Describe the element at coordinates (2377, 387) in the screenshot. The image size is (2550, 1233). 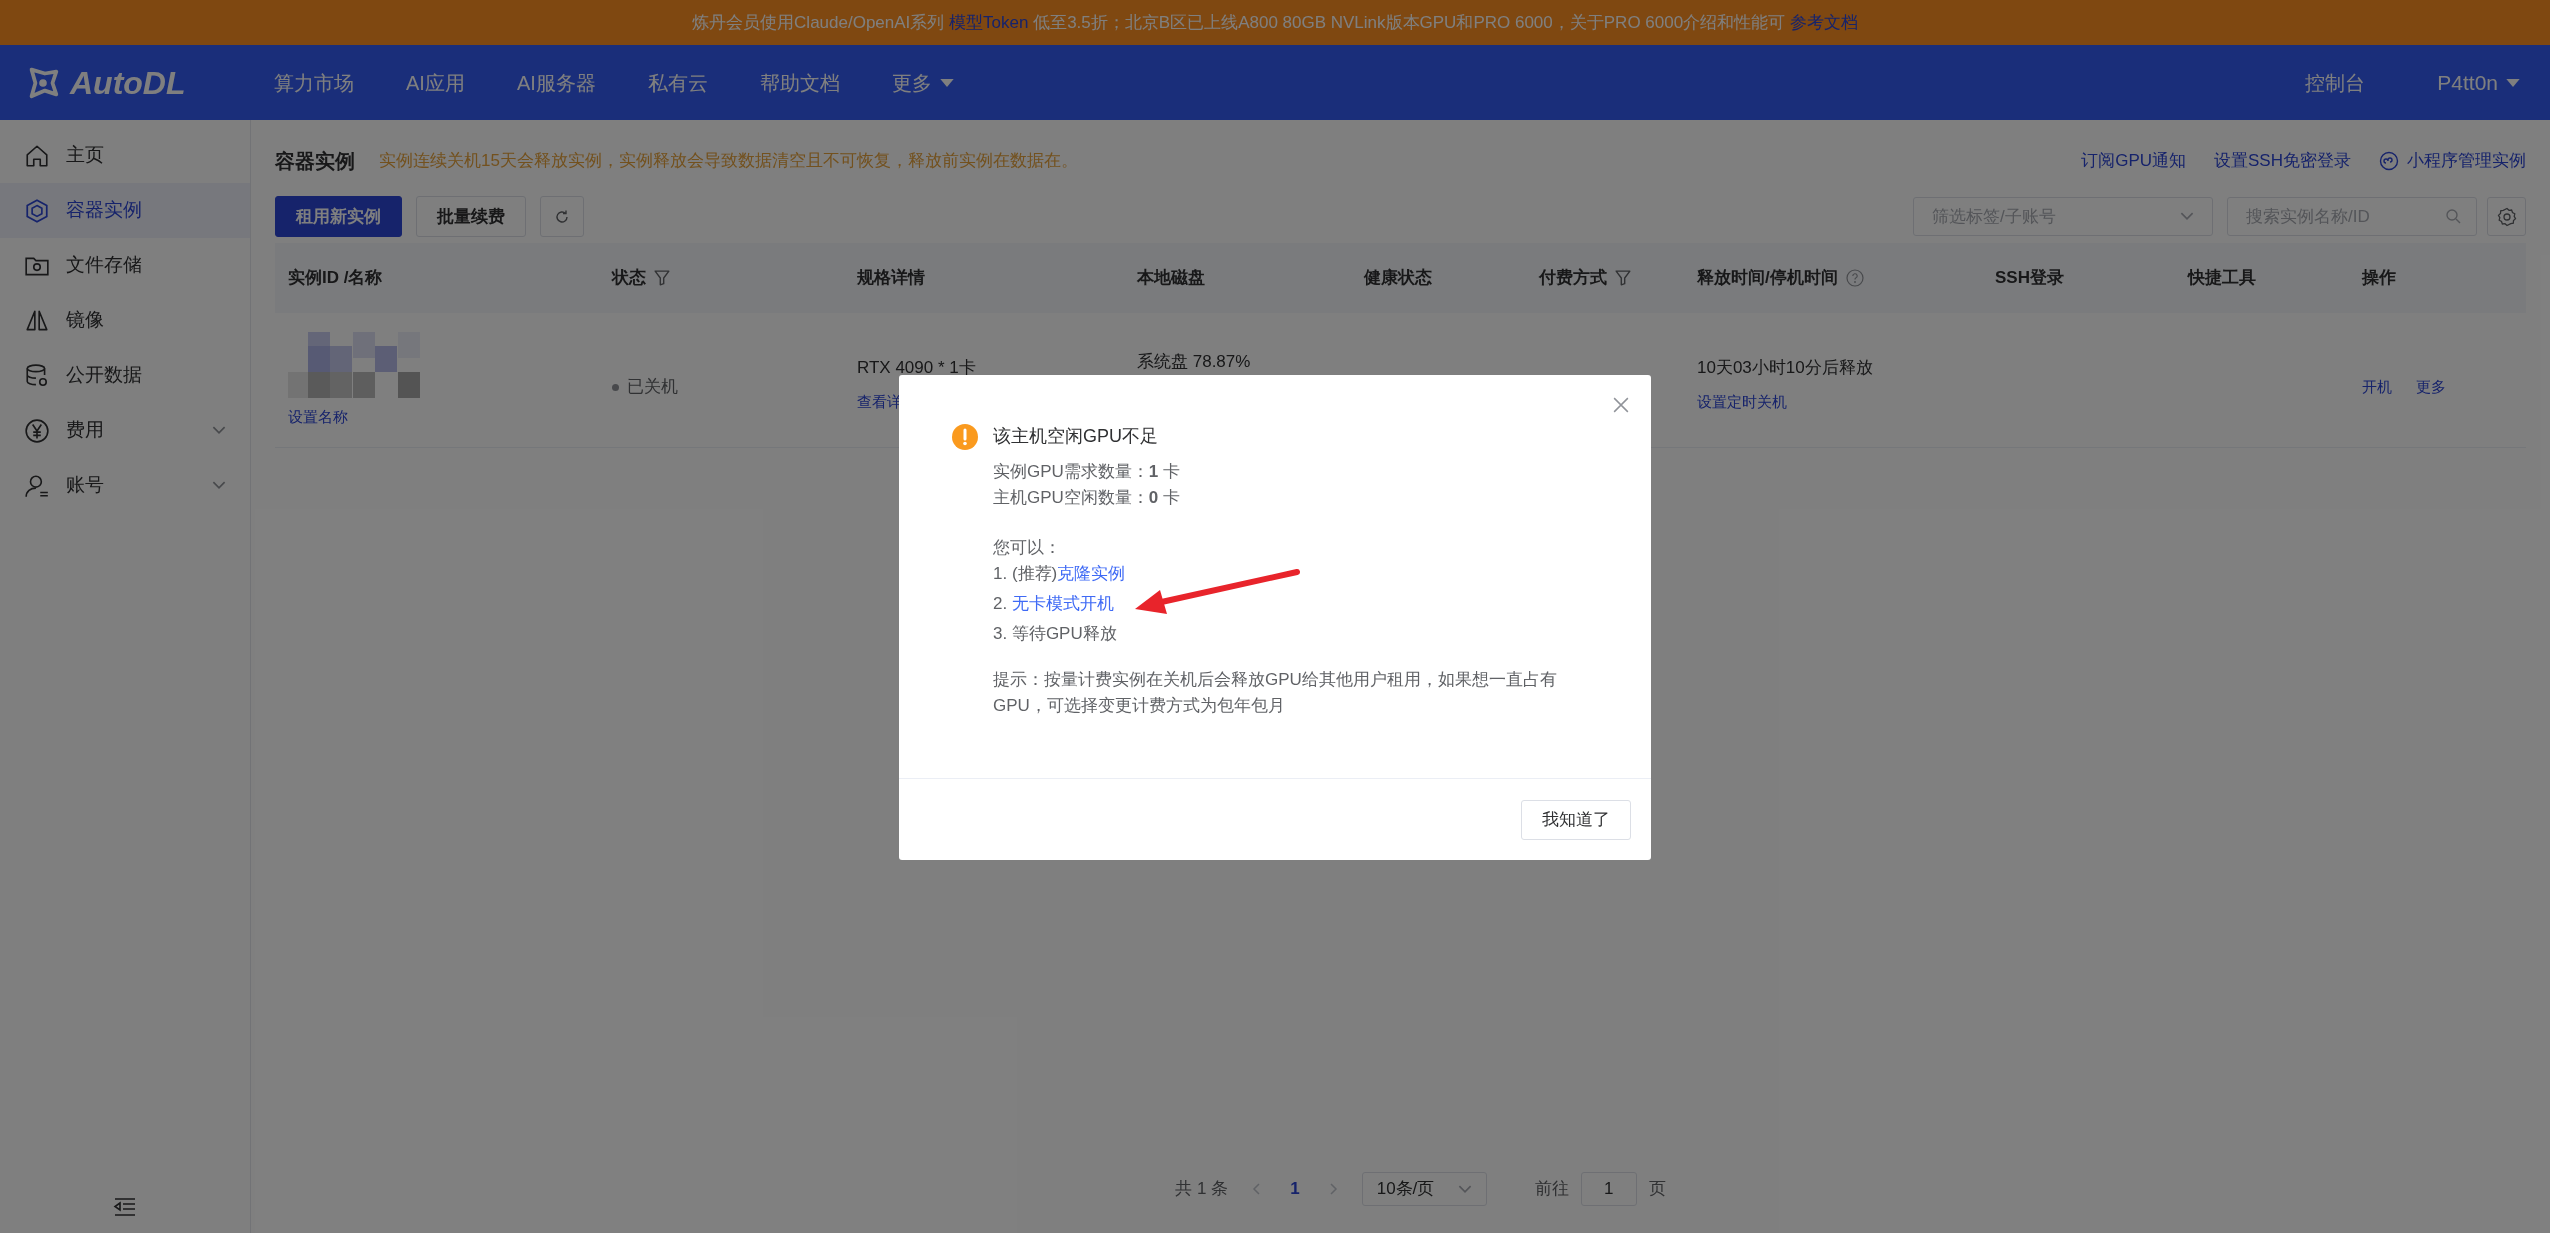
I see `action-link: 开机` at that location.